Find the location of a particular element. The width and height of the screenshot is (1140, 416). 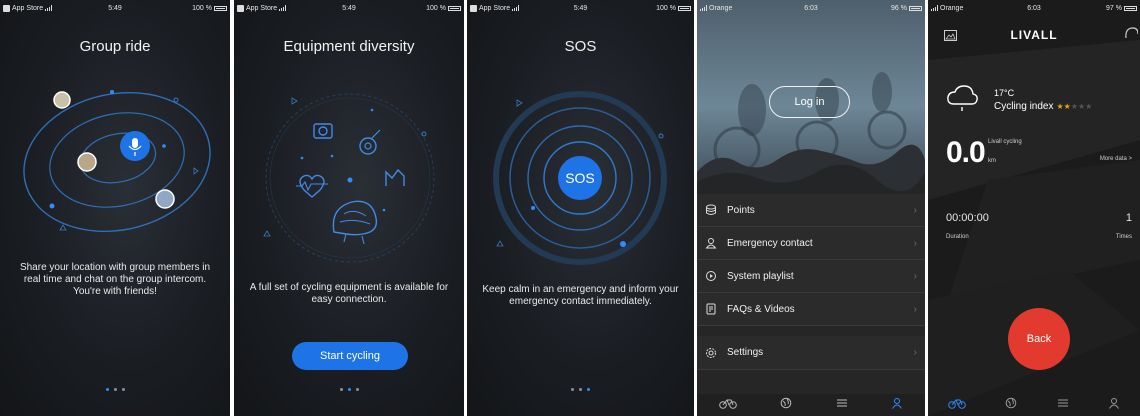

brand-logo: LIVALL is located at coordinates (1034, 35).